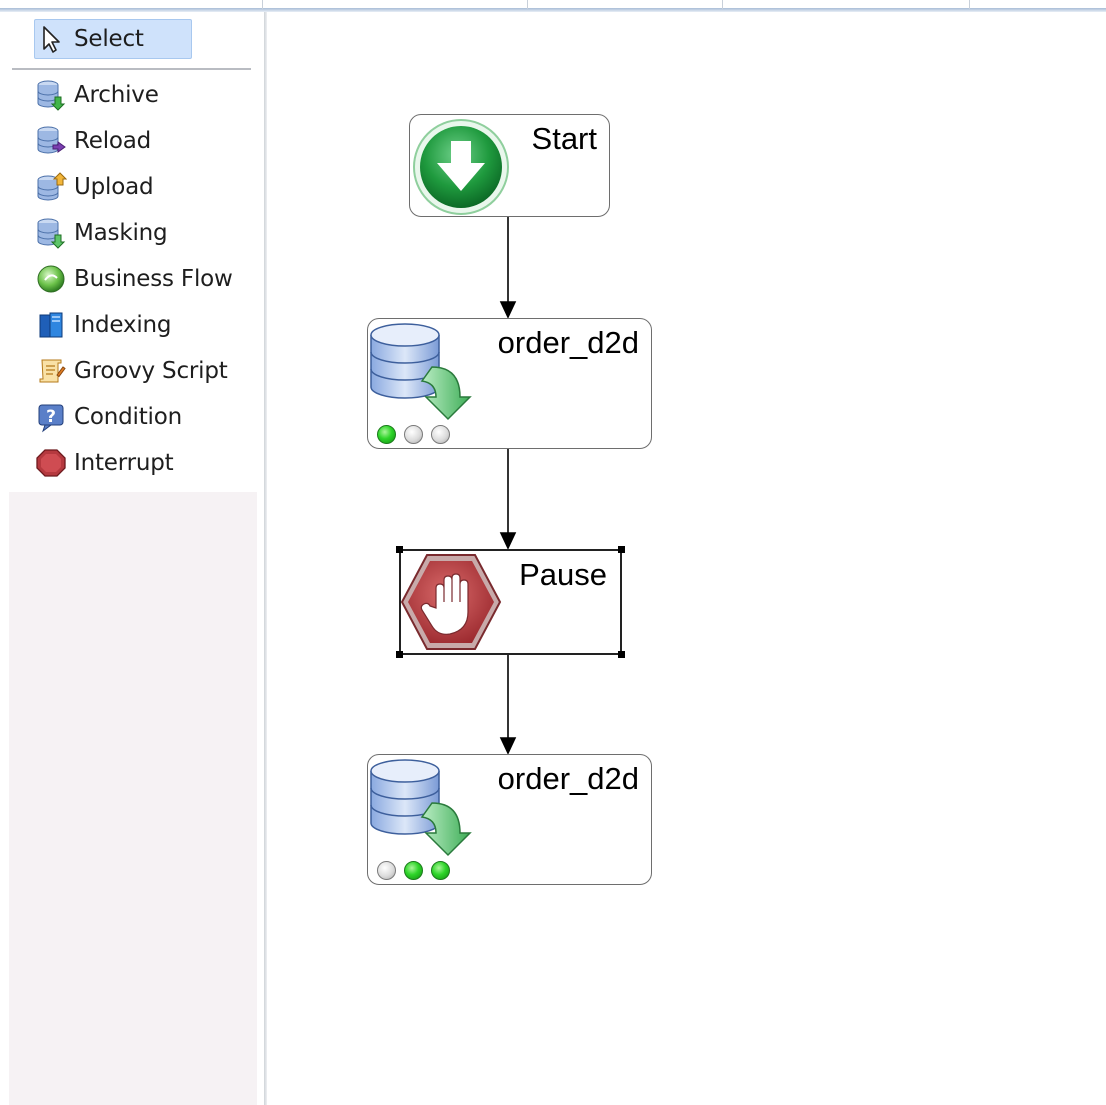  I want to click on masking-db-icon, so click(51, 233).